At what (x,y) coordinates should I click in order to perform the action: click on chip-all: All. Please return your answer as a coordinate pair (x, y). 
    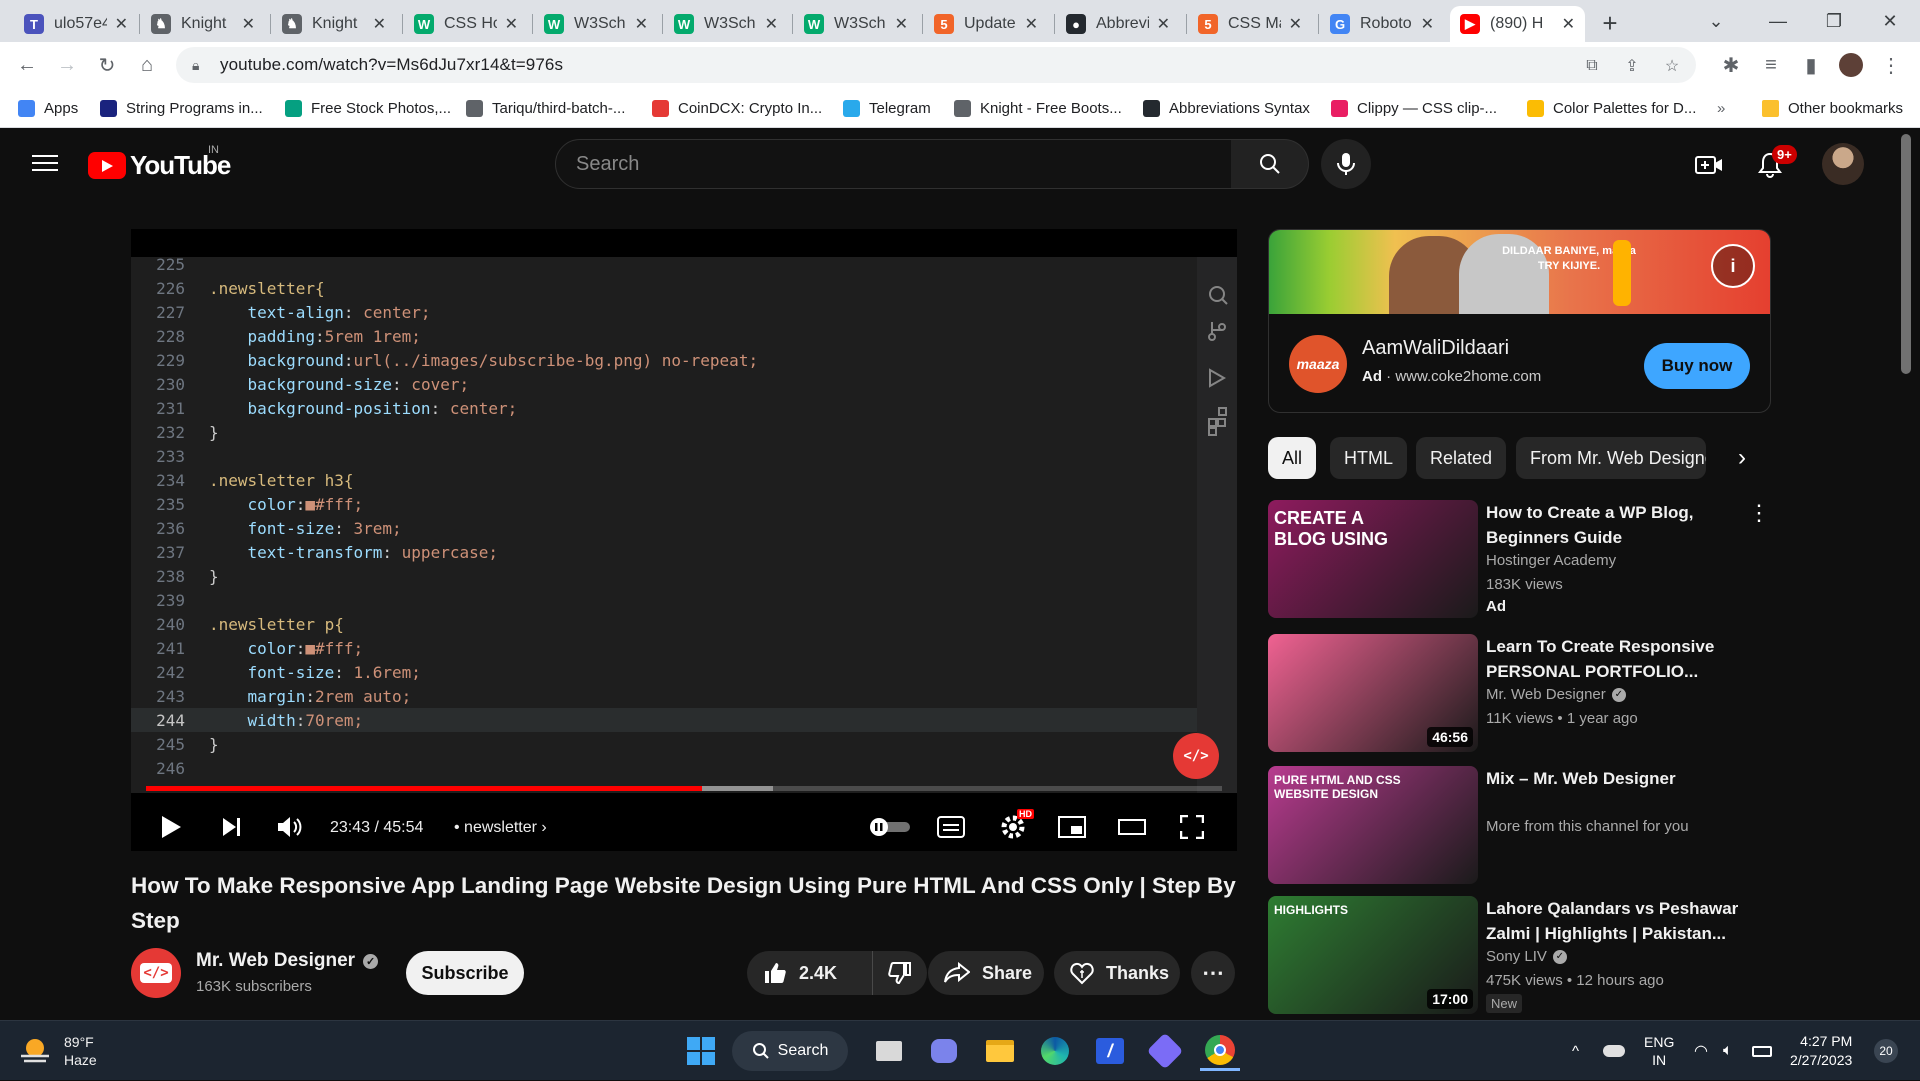
    Looking at the image, I should click on (1292, 458).